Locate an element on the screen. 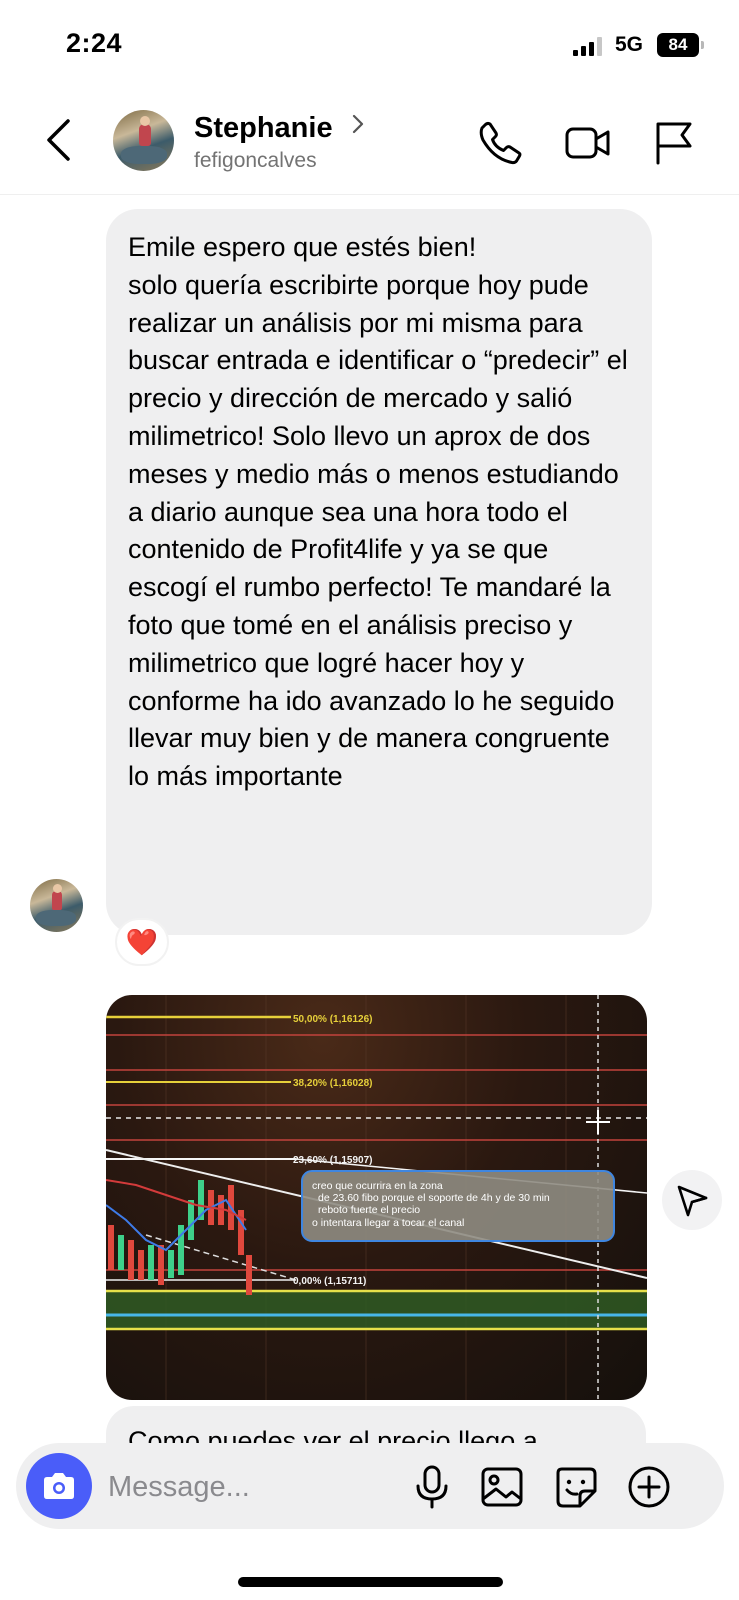  status-time: 2:24 is located at coordinates (94, 43).